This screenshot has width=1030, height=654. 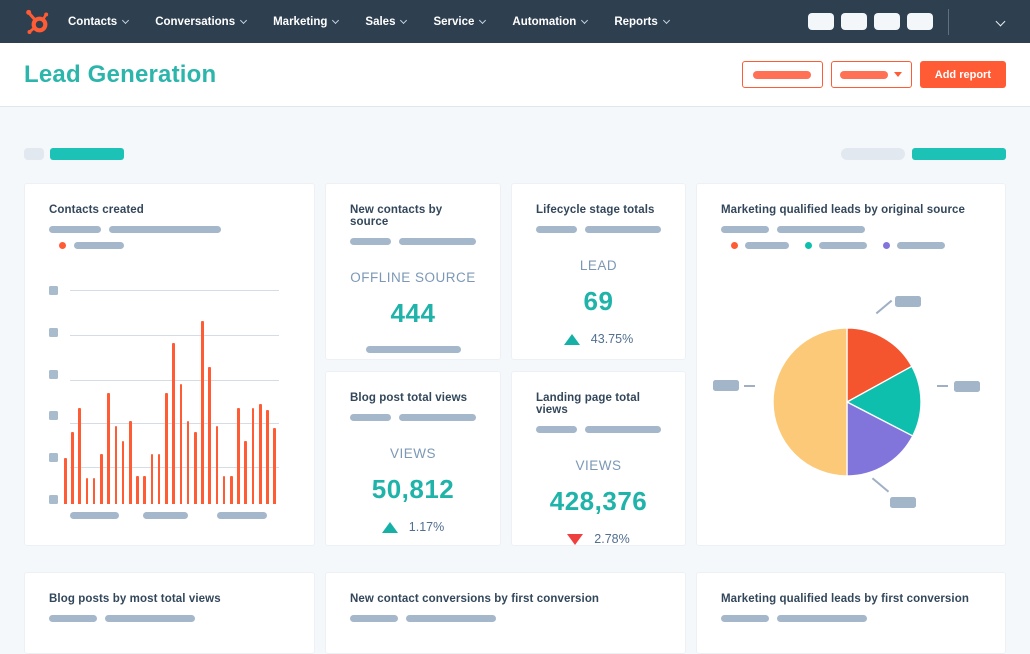 I want to click on pie-svg, so click(x=847, y=402).